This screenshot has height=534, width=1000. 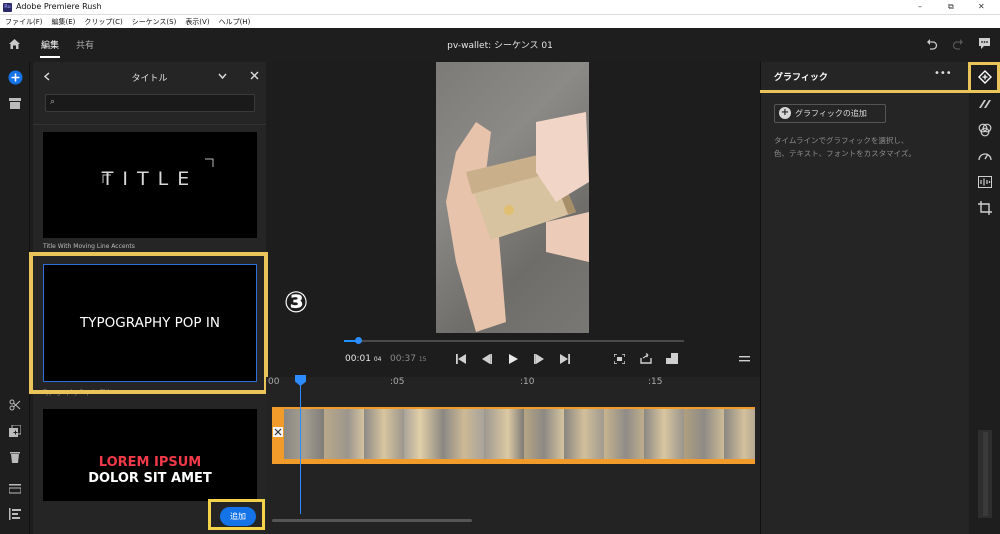 I want to click on playhead-line, so click(x=300, y=445).